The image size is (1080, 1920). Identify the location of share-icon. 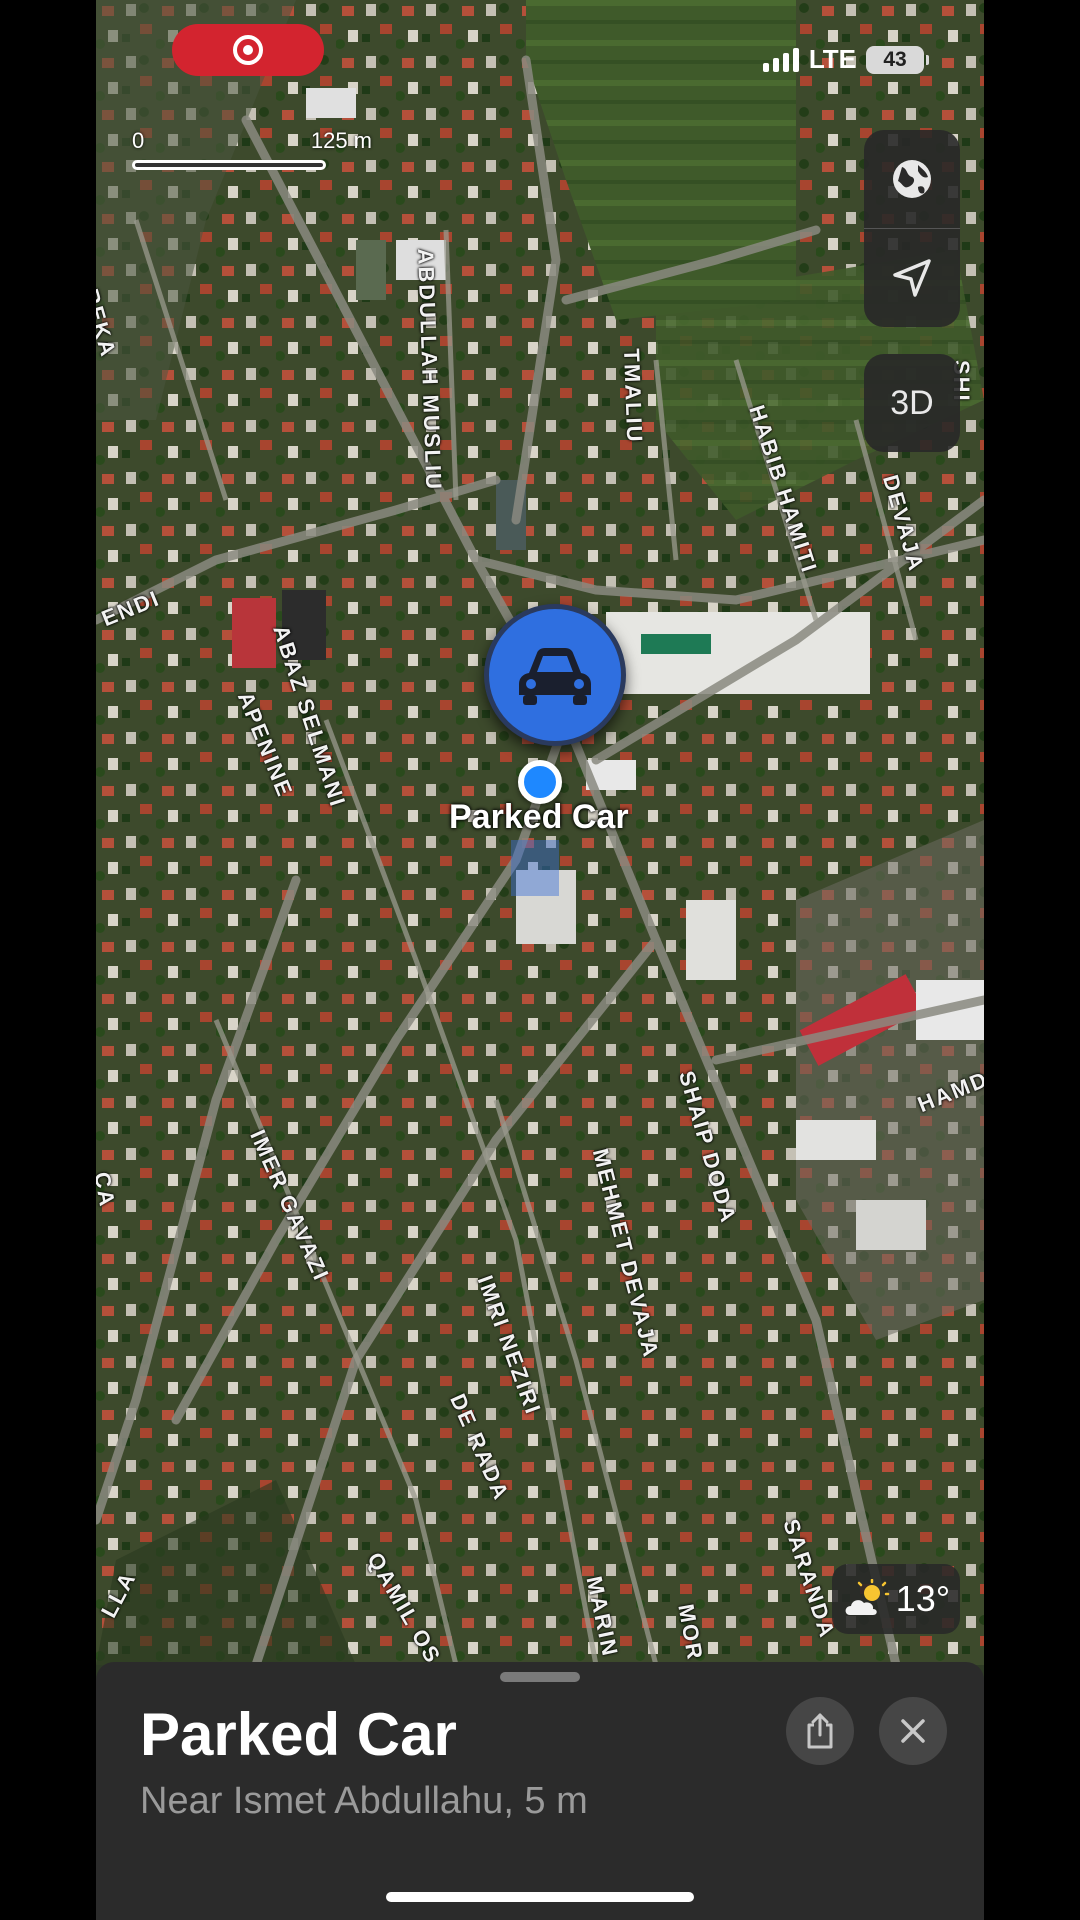
(820, 1731).